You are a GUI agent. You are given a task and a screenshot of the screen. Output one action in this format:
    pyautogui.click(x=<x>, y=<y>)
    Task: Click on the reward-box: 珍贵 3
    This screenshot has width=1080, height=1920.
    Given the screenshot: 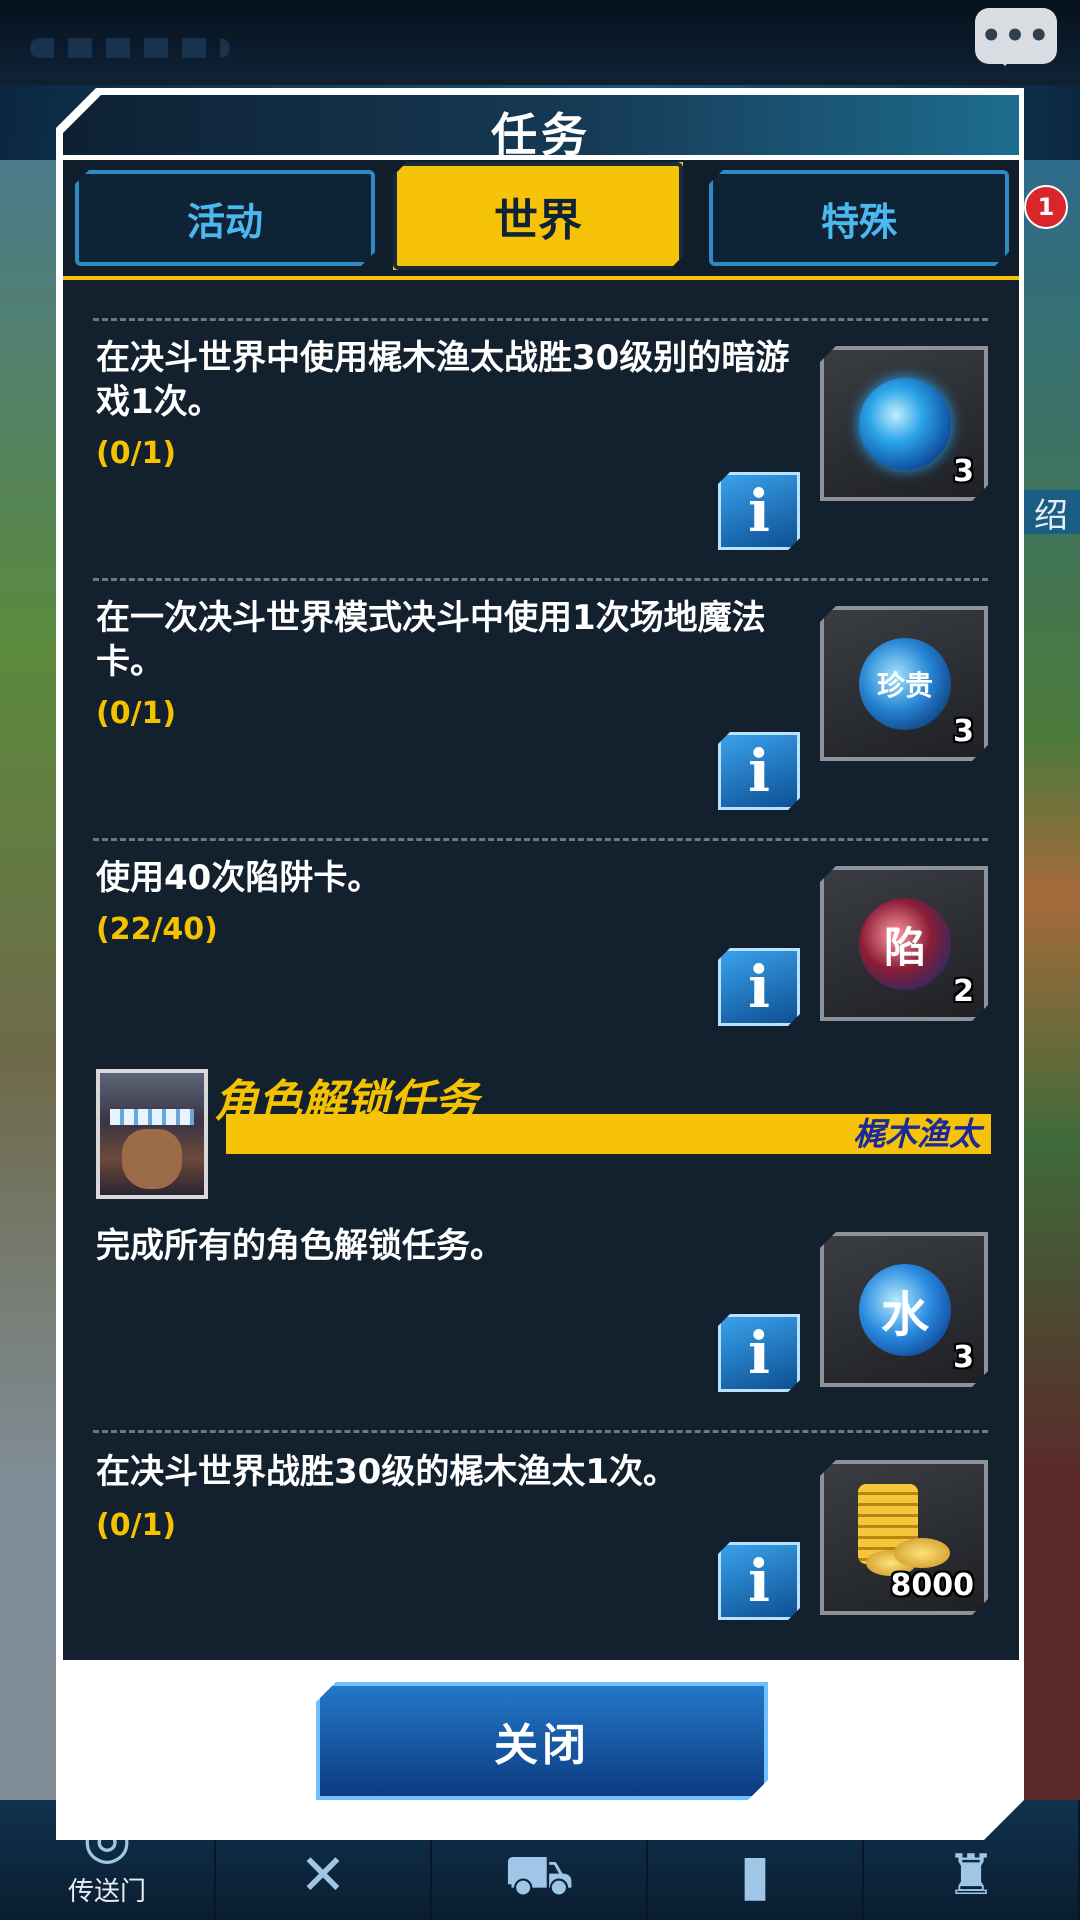 What is the action you would take?
    pyautogui.click(x=904, y=683)
    